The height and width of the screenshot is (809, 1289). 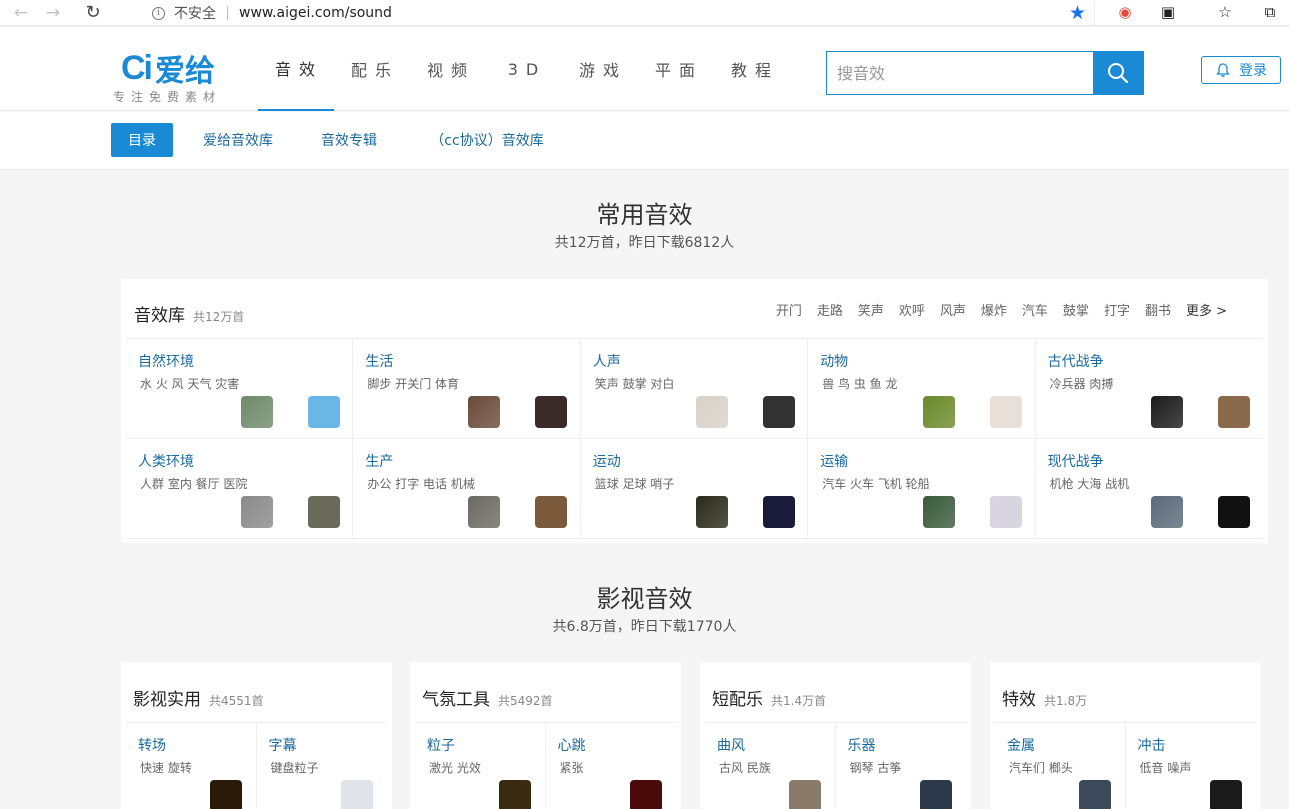 I want to click on category-name: 运动, so click(x=607, y=461).